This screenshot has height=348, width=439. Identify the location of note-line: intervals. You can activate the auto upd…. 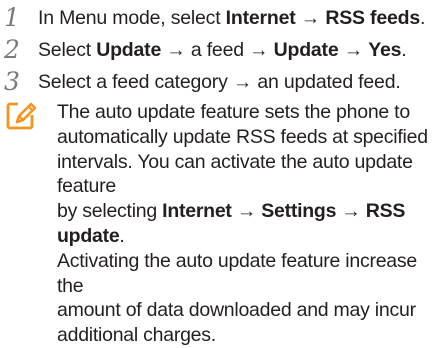
(248, 175).